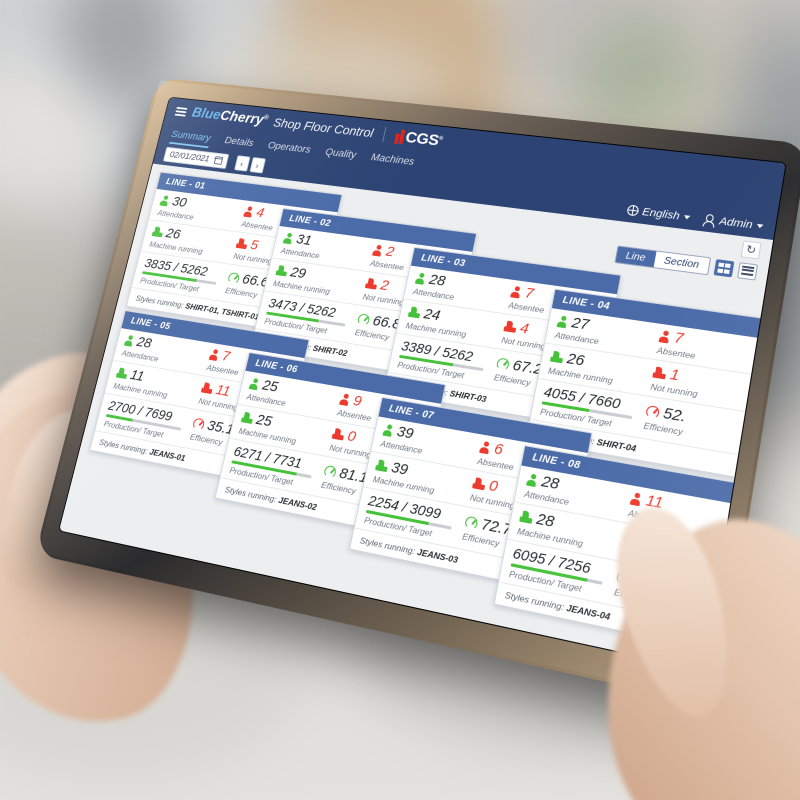 The width and height of the screenshot is (800, 800). I want to click on brand-cherry-text: Cherry, so click(242, 118).